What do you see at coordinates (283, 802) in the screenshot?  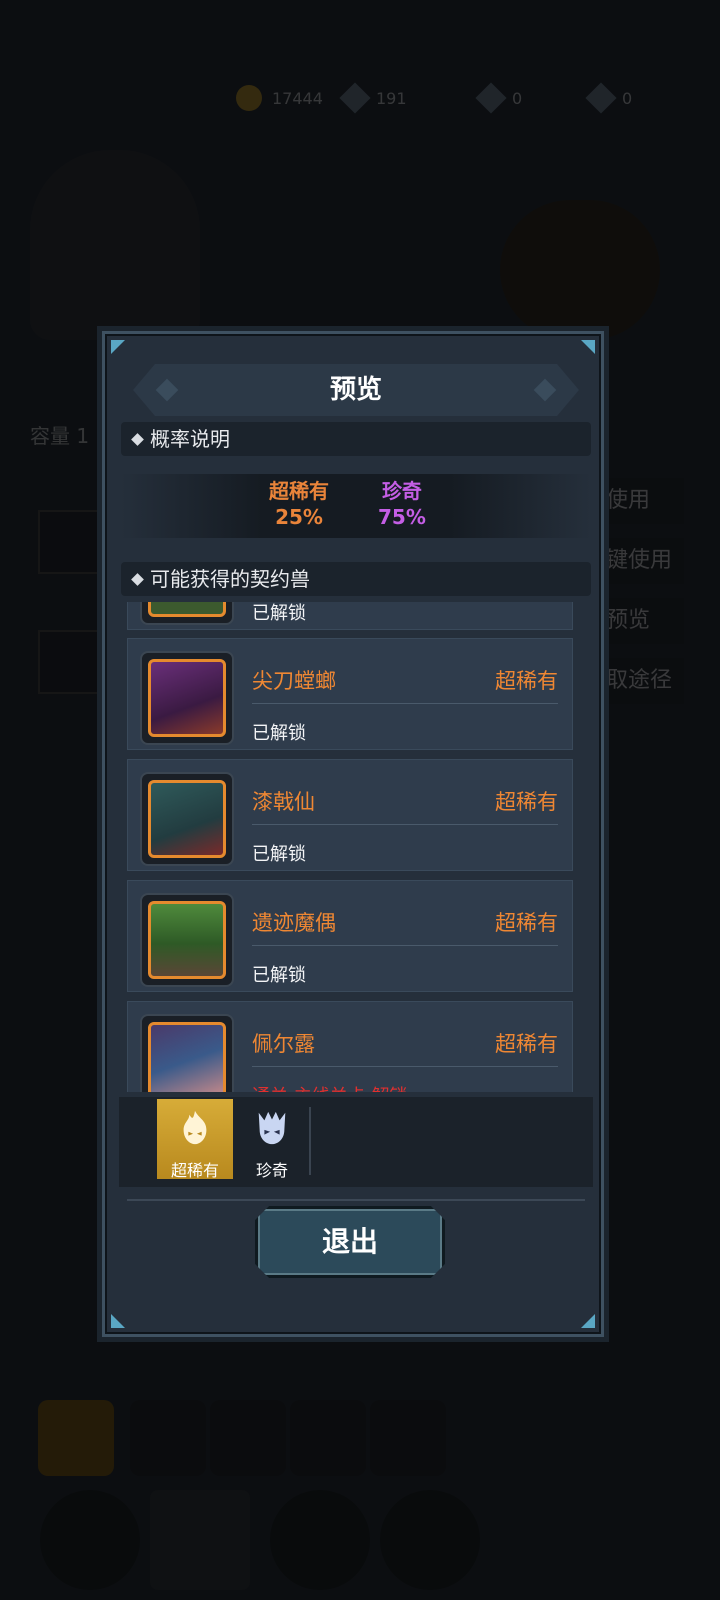 I see `beast-name: 漆戟仙` at bounding box center [283, 802].